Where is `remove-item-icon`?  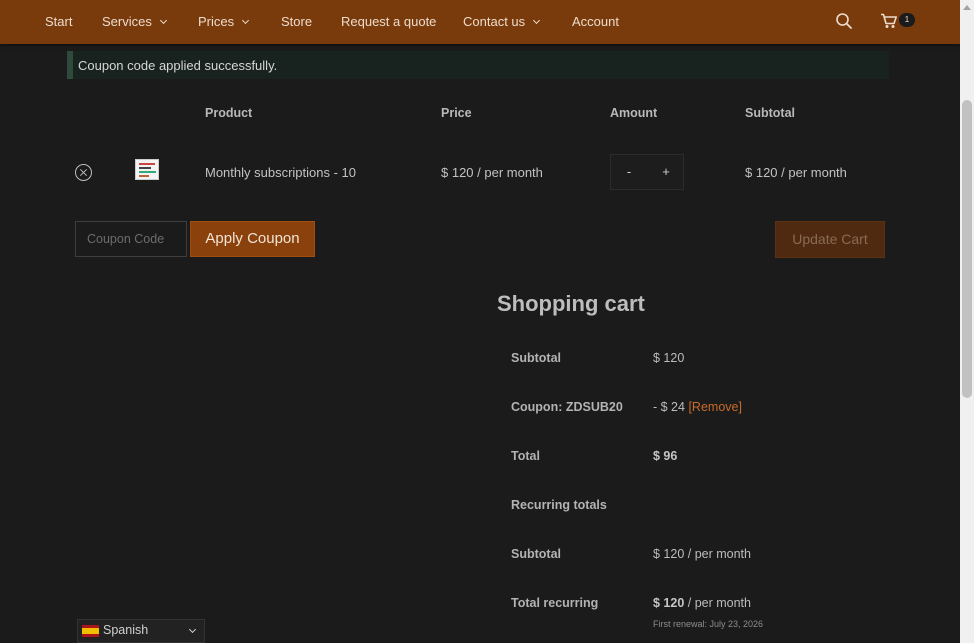
remove-item-icon is located at coordinates (83, 172).